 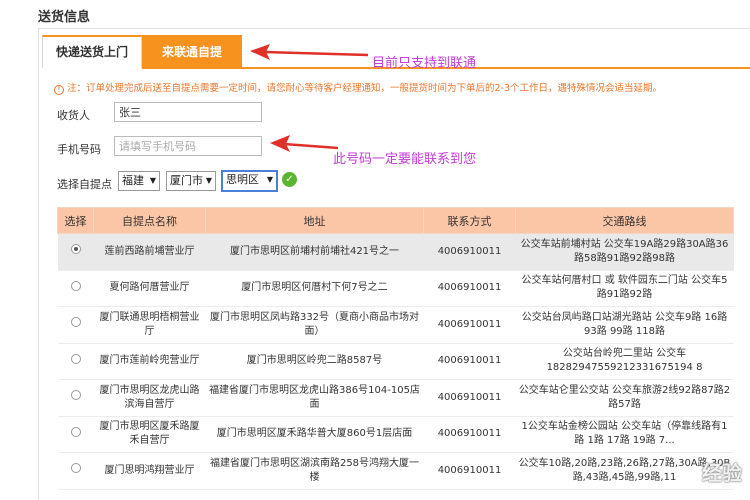 What do you see at coordinates (64, 17) in the screenshot?
I see `section-title: 送货信息` at bounding box center [64, 17].